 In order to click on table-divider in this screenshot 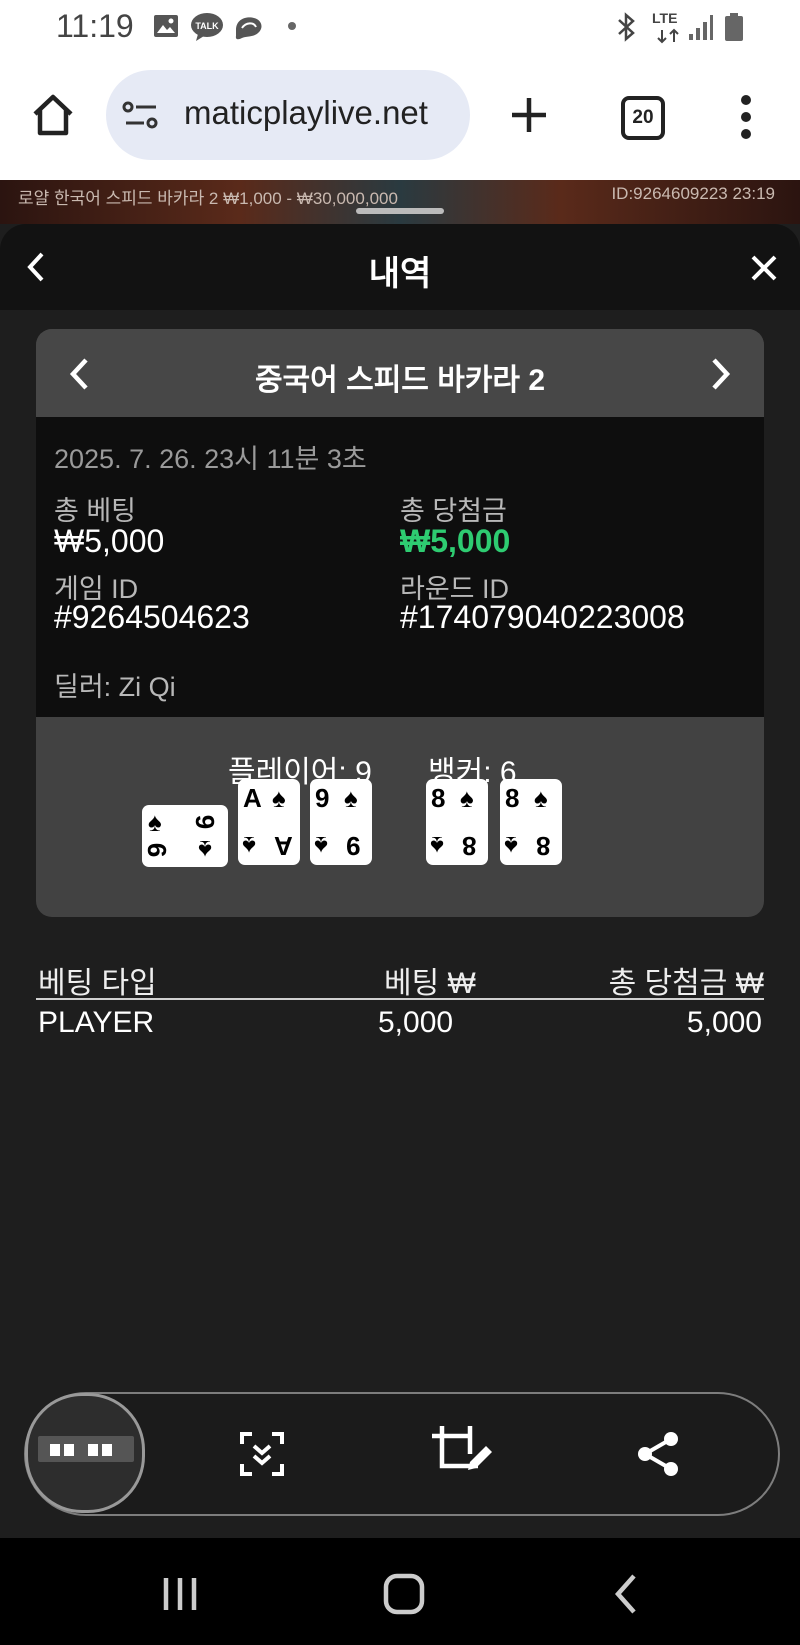, I will do `click(400, 999)`.